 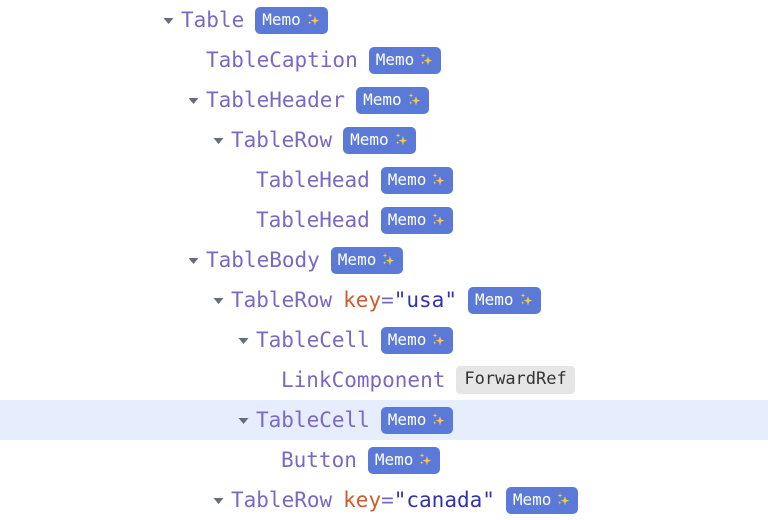 I want to click on tree-row: Button Memo, so click(x=384, y=460).